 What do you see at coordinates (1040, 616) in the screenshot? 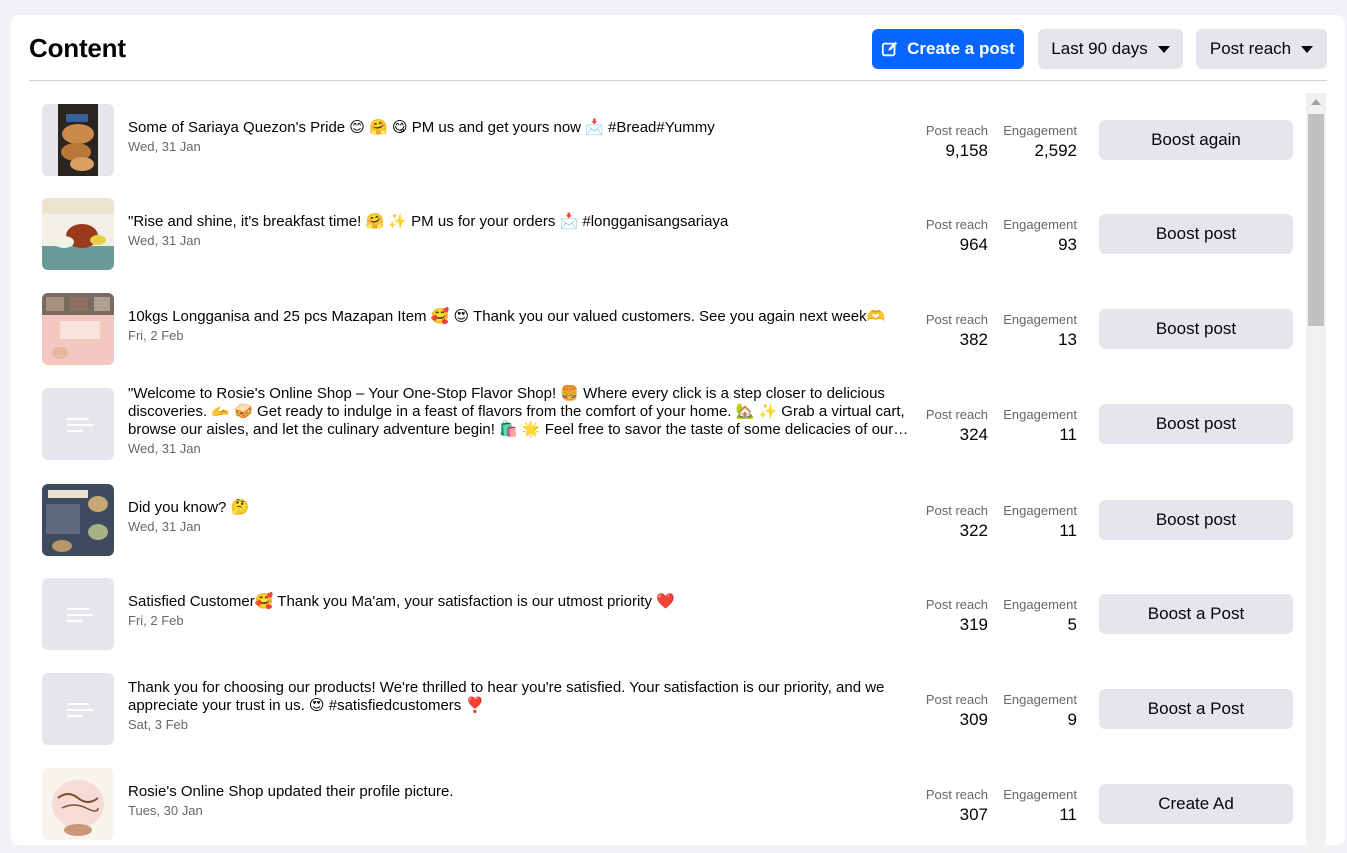
I see `engagement-metric: Engagement 5` at bounding box center [1040, 616].